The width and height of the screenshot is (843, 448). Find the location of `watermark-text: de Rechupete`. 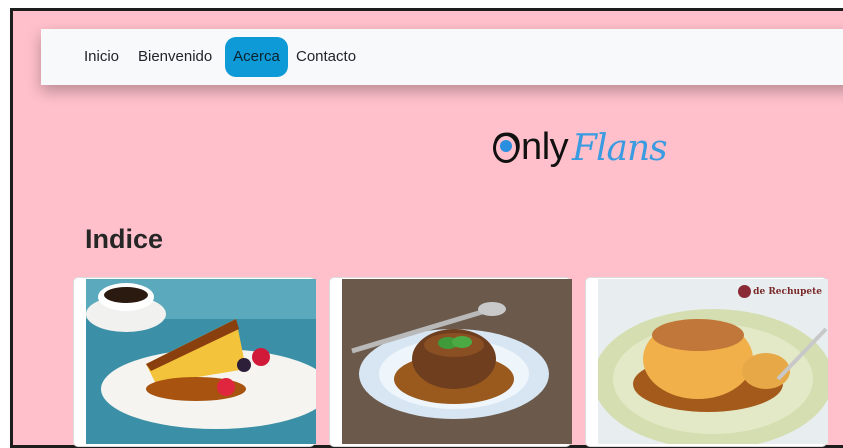

watermark-text: de Rechupete is located at coordinates (787, 292).